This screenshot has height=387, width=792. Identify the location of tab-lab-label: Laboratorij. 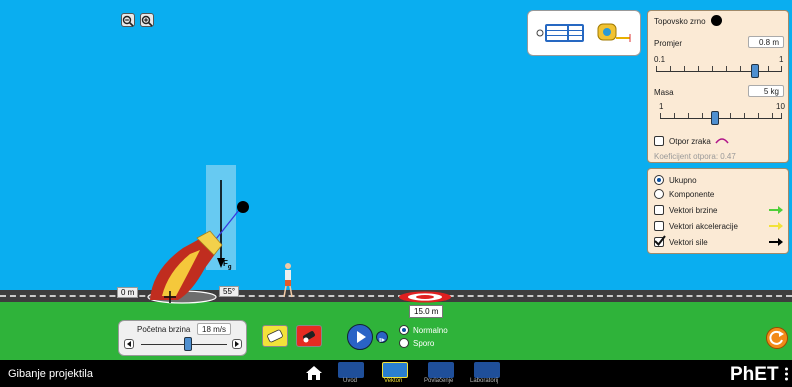
(484, 381).